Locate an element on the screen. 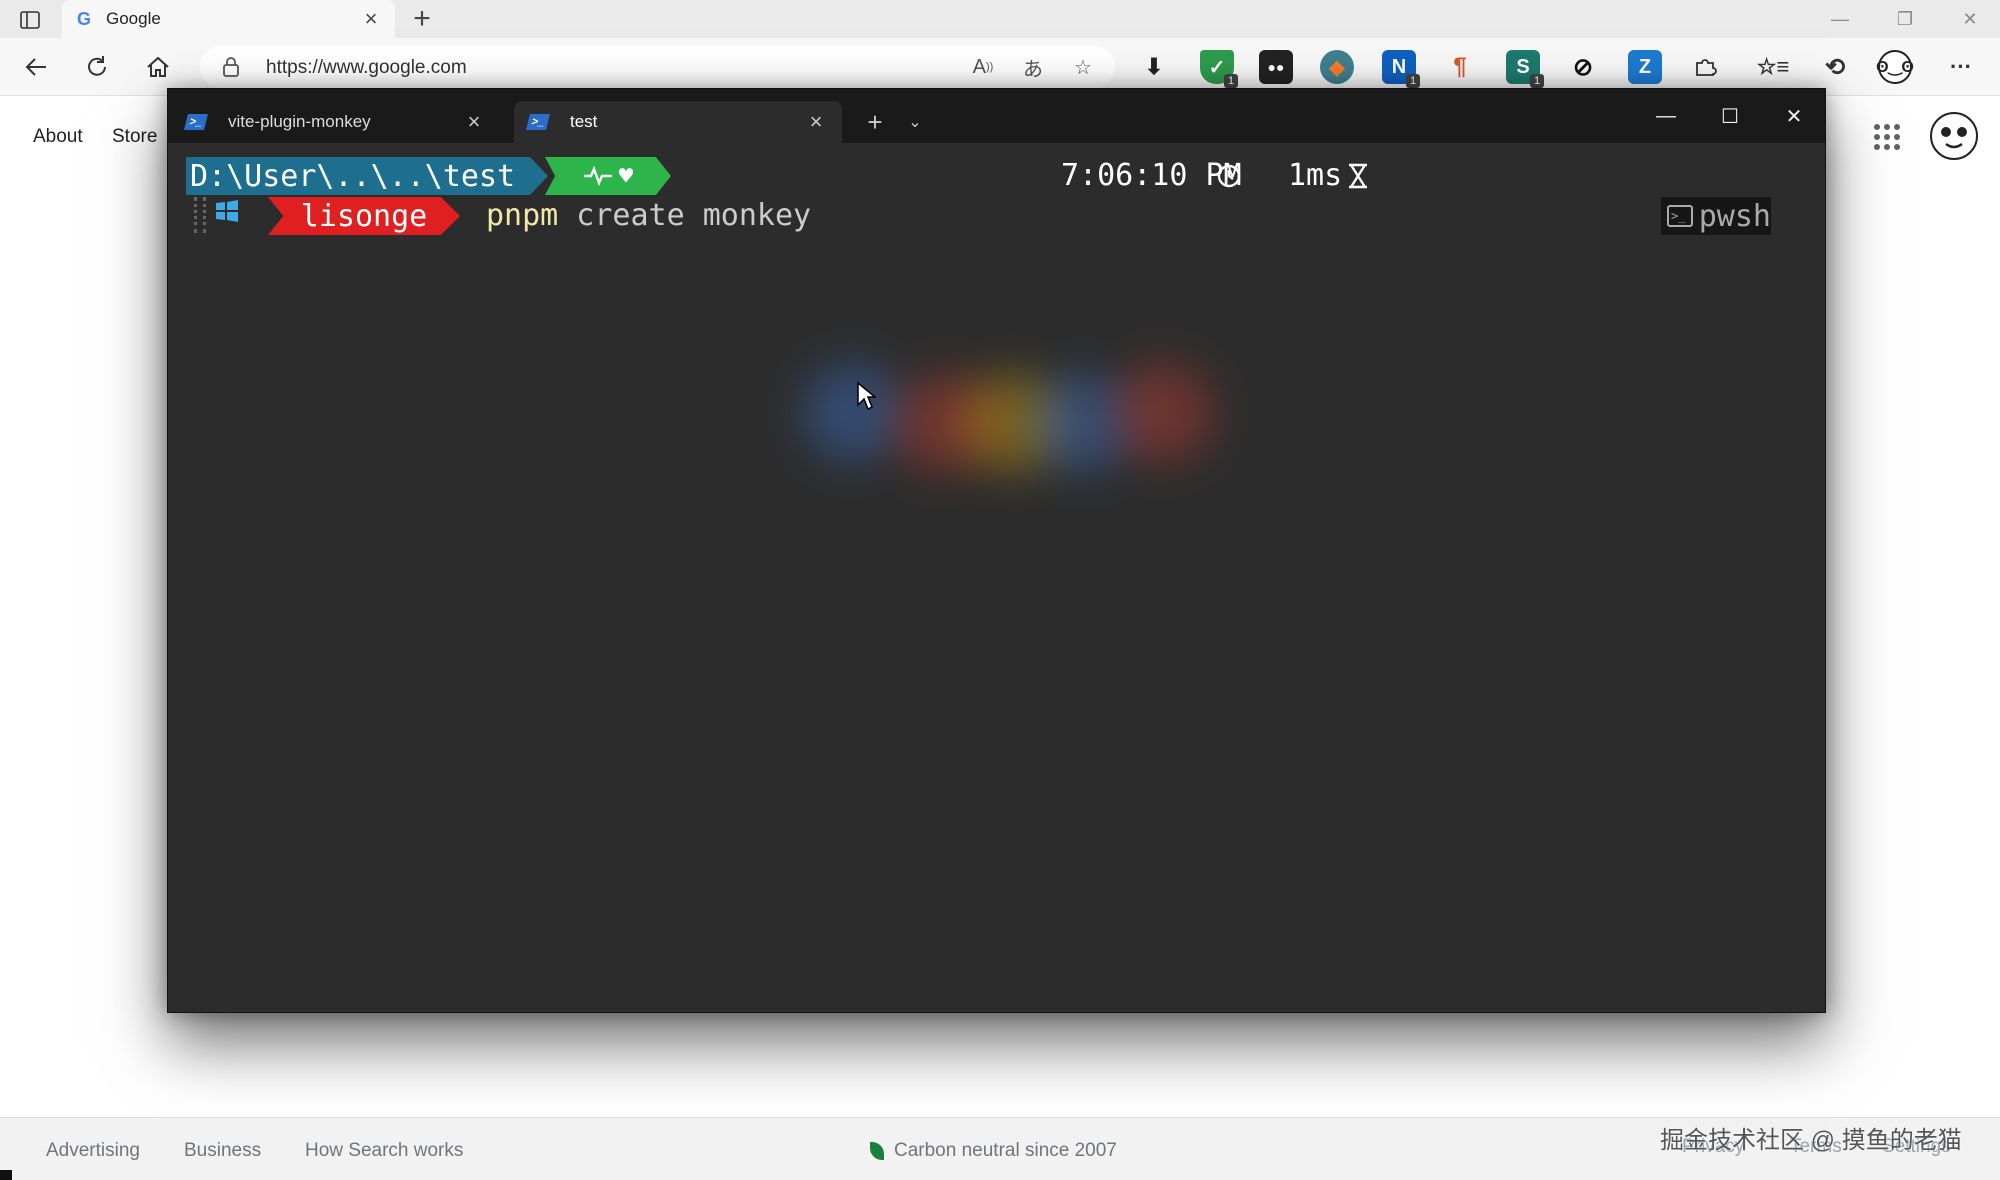  shell-indicator: >_ pwsh is located at coordinates (1716, 216).